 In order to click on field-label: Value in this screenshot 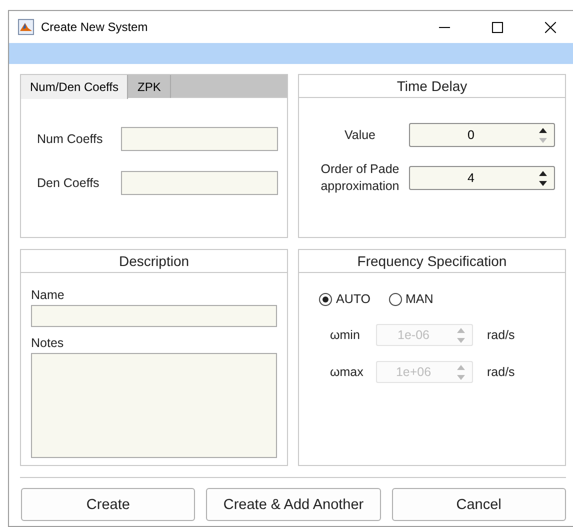, I will do `click(360, 135)`.